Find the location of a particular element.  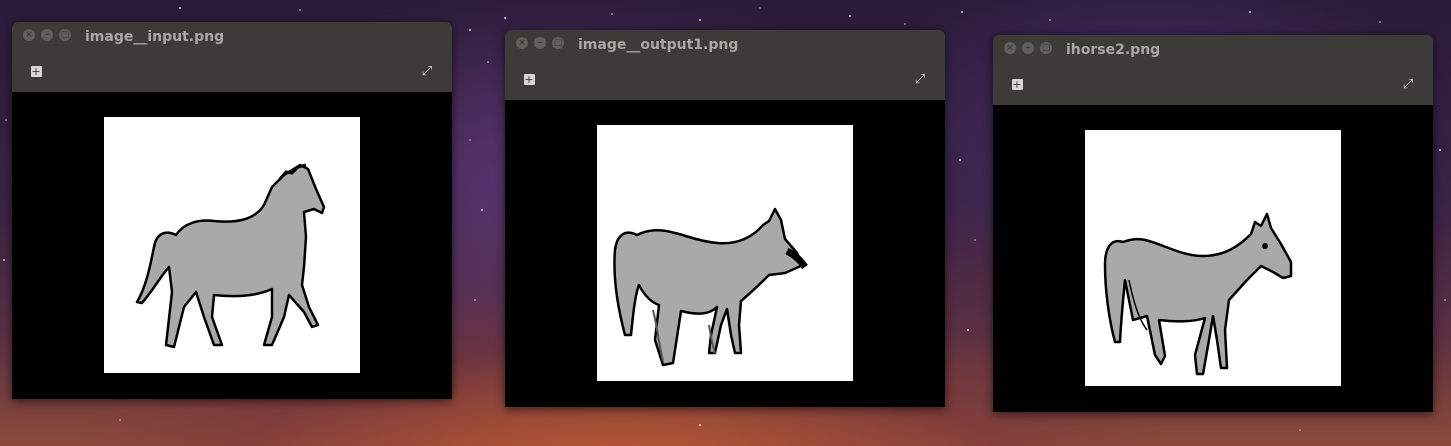

window-titlebar: × – □ image__output1.png is located at coordinates (725, 45).